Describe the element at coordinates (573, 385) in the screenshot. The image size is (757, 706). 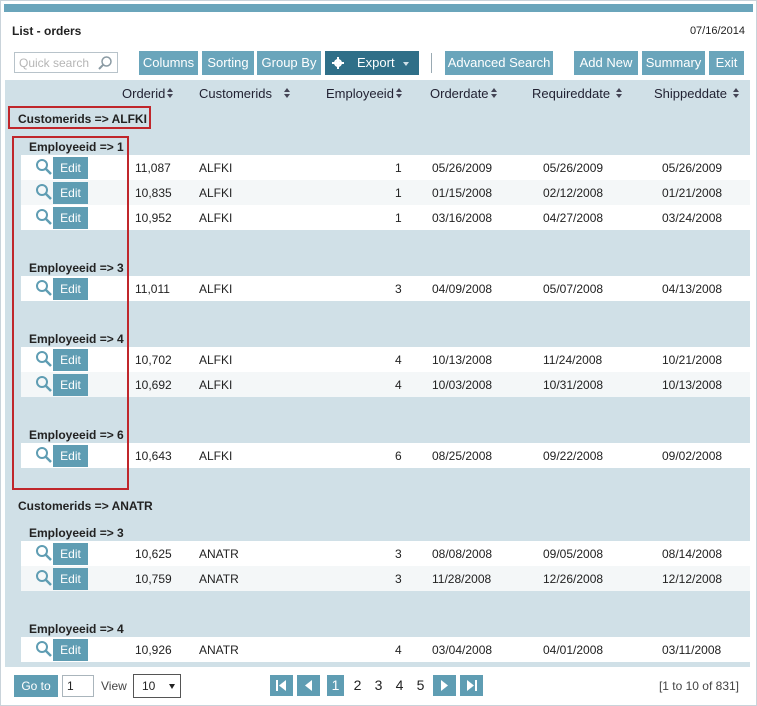
I see `requireddate-cell: 10/31/2008` at that location.